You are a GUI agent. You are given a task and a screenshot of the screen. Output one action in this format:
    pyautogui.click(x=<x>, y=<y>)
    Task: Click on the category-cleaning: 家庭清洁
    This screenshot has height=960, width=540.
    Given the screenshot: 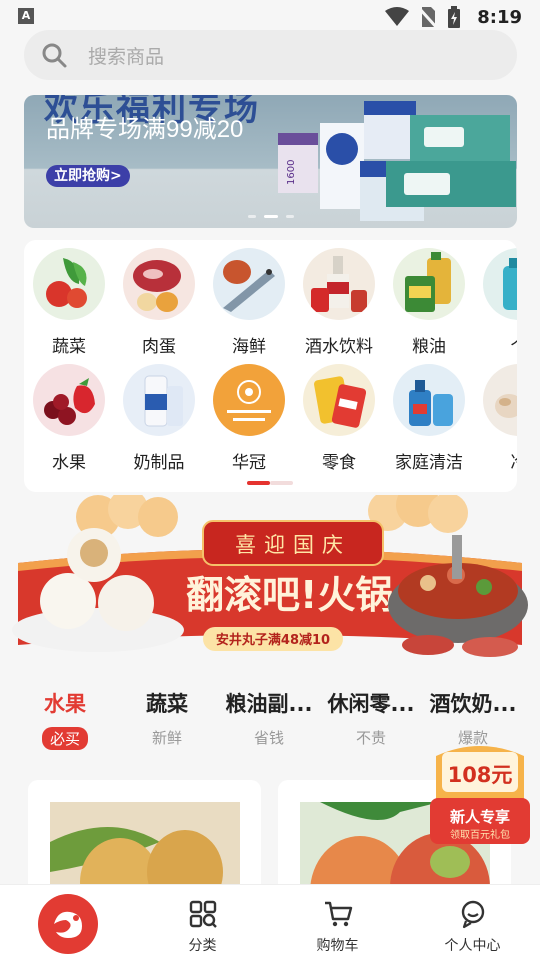 What is the action you would take?
    pyautogui.click(x=429, y=418)
    